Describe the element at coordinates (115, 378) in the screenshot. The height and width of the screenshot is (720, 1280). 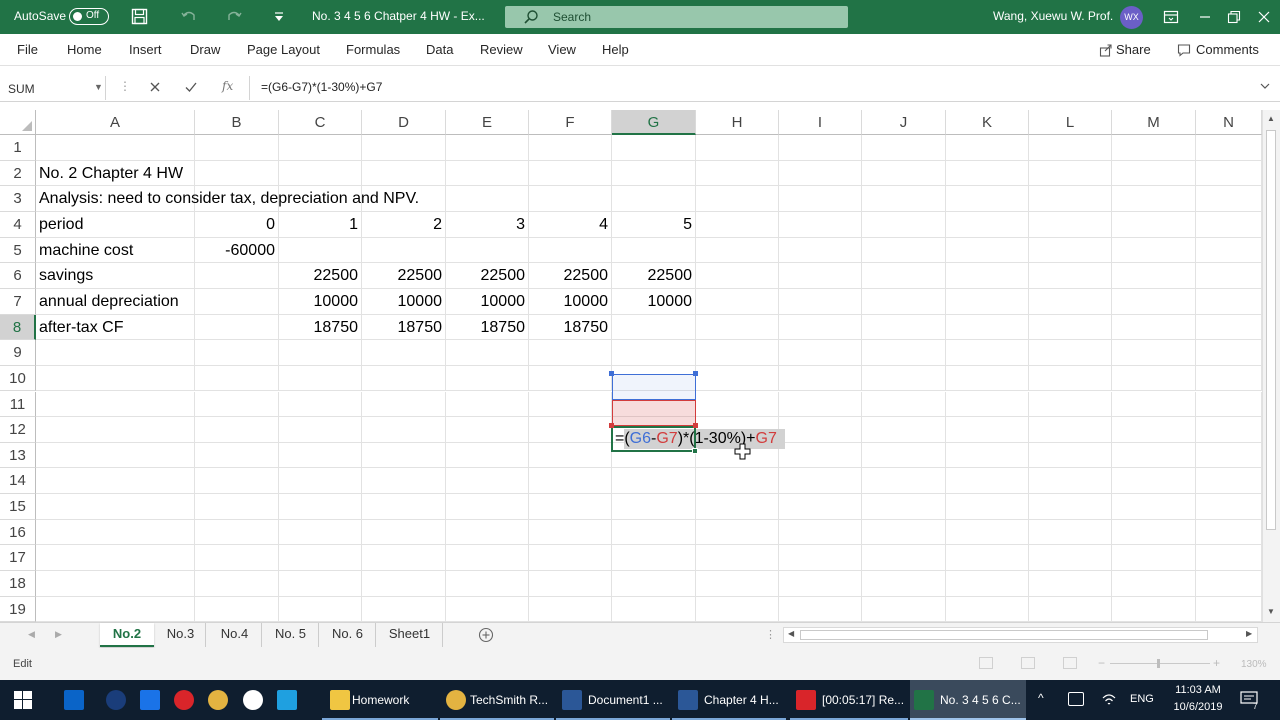
I see `cell-a10` at that location.